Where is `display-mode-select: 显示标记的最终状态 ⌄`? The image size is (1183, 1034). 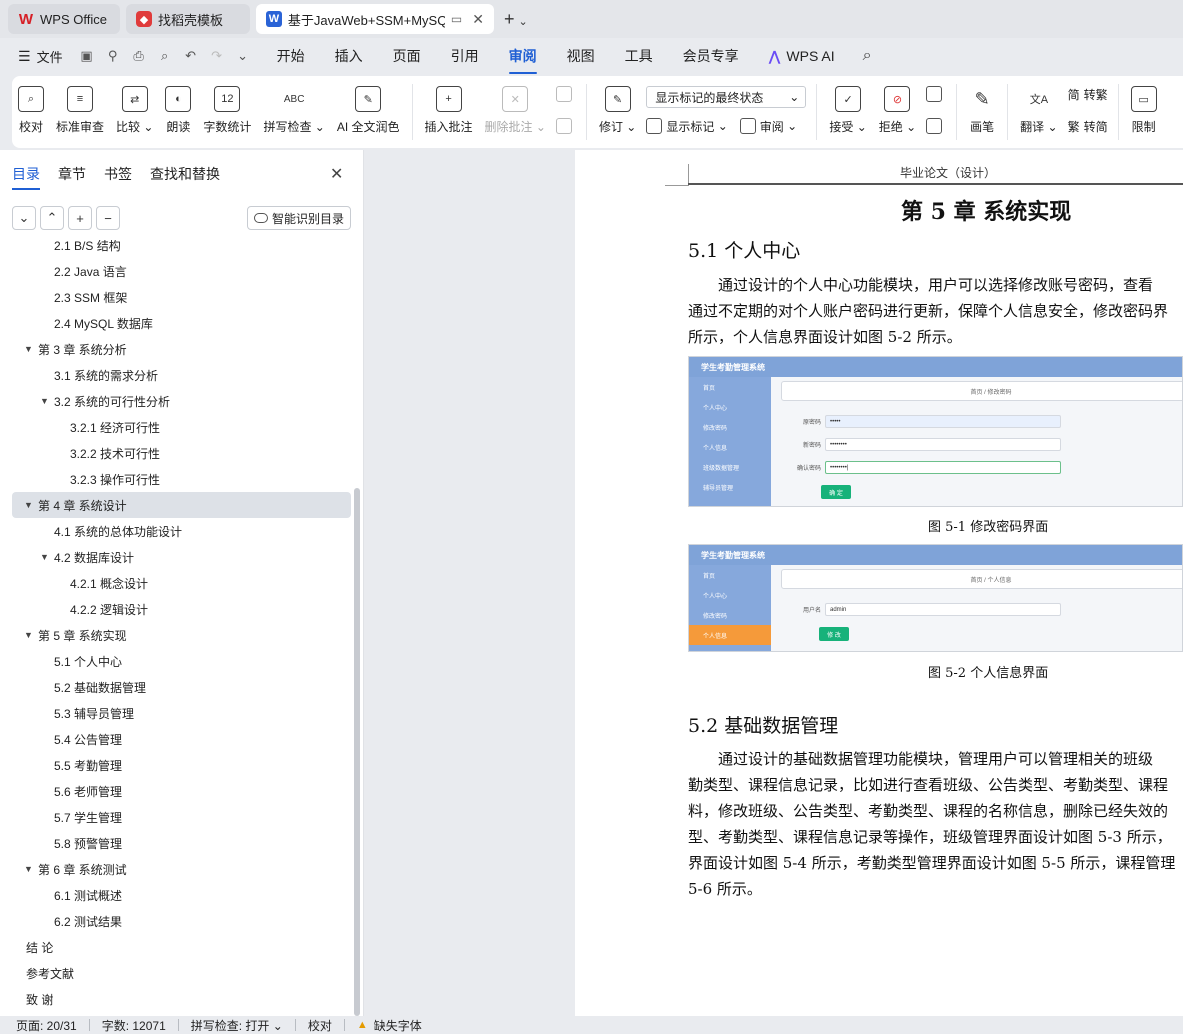 display-mode-select: 显示标记的最终状态 ⌄ is located at coordinates (726, 97).